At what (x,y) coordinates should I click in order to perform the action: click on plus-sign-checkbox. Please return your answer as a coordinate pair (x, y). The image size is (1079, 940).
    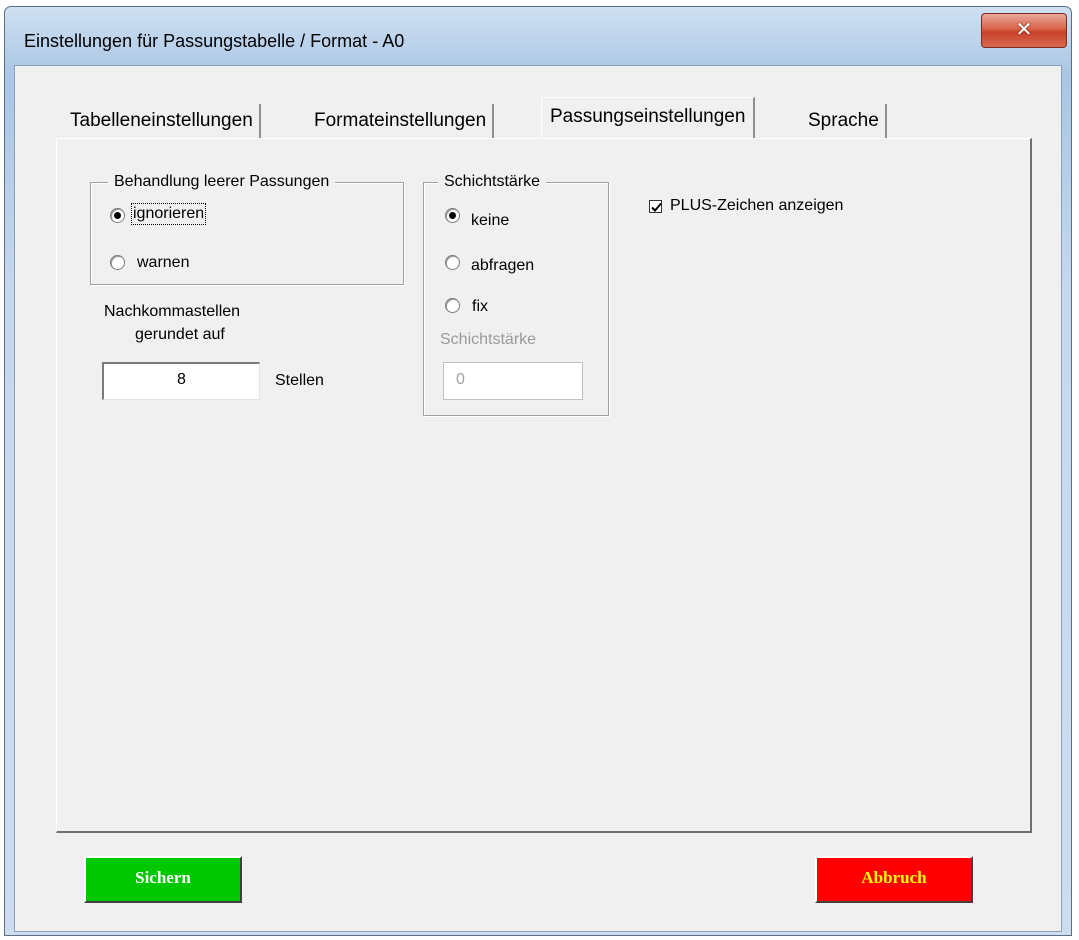
    Looking at the image, I should click on (655, 206).